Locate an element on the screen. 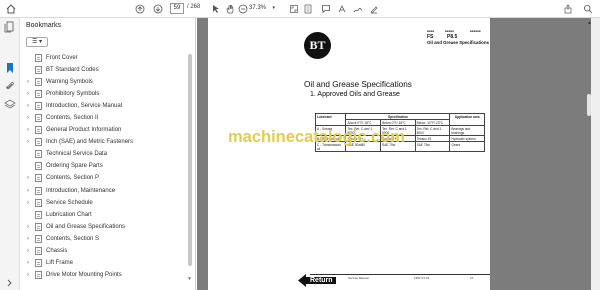 The width and height of the screenshot is (600, 290). bookmark-item: › Contents, Section II is located at coordinates (108, 118).